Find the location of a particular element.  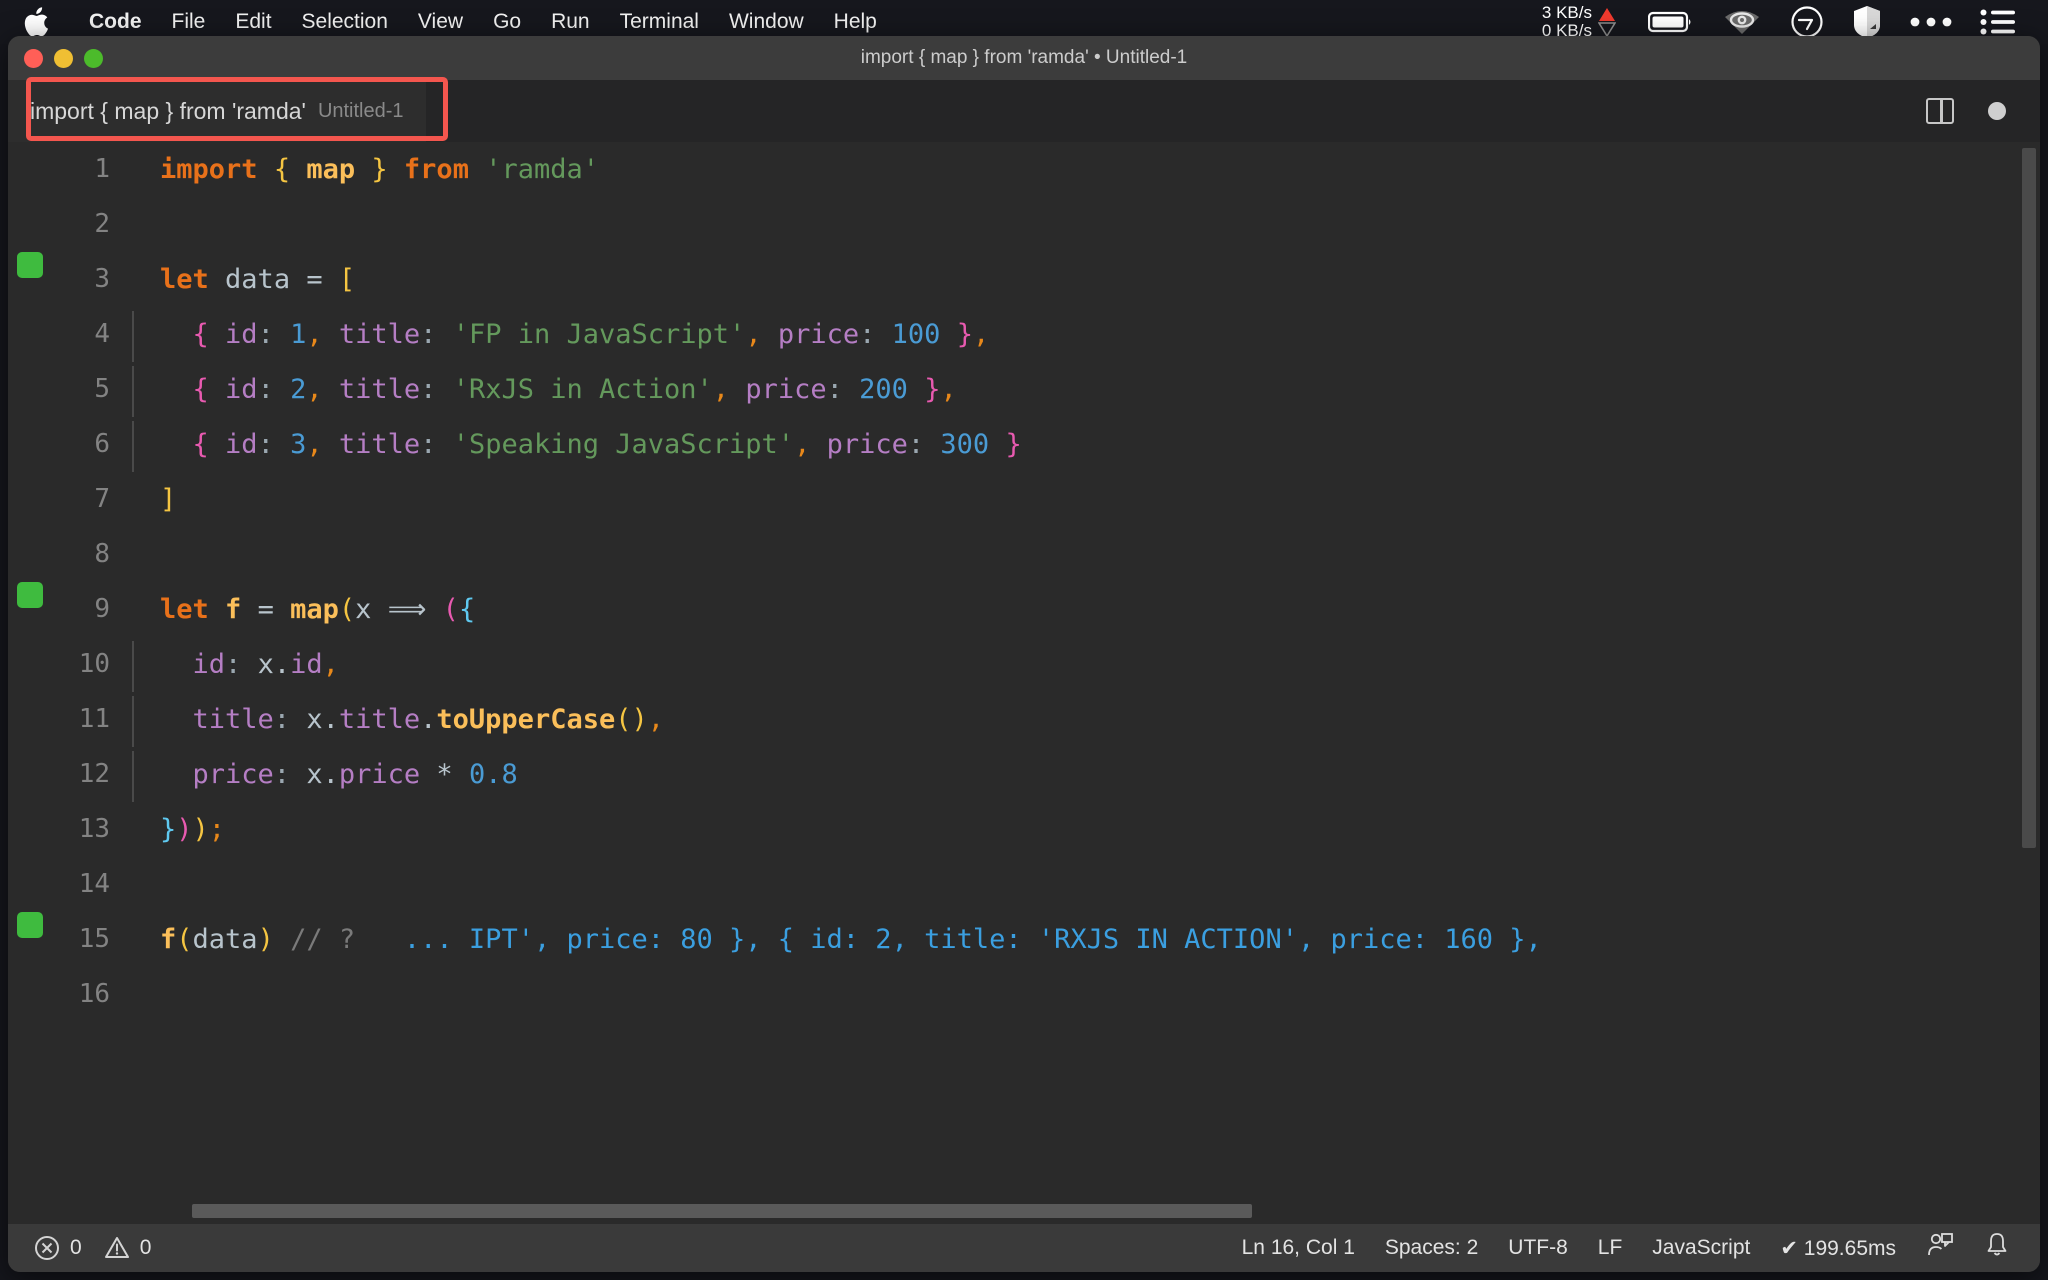

wifi-eye-icon is located at coordinates (1742, 22).